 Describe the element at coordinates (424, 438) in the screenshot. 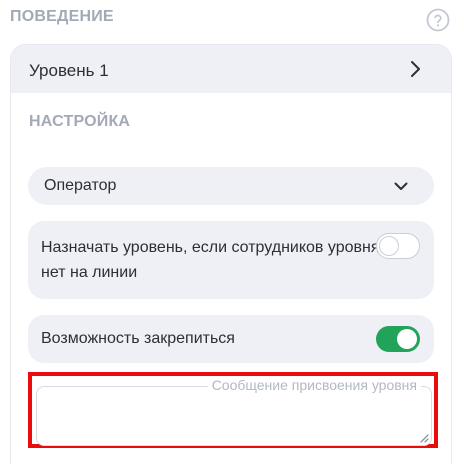

I see `resize-handle-icon` at that location.